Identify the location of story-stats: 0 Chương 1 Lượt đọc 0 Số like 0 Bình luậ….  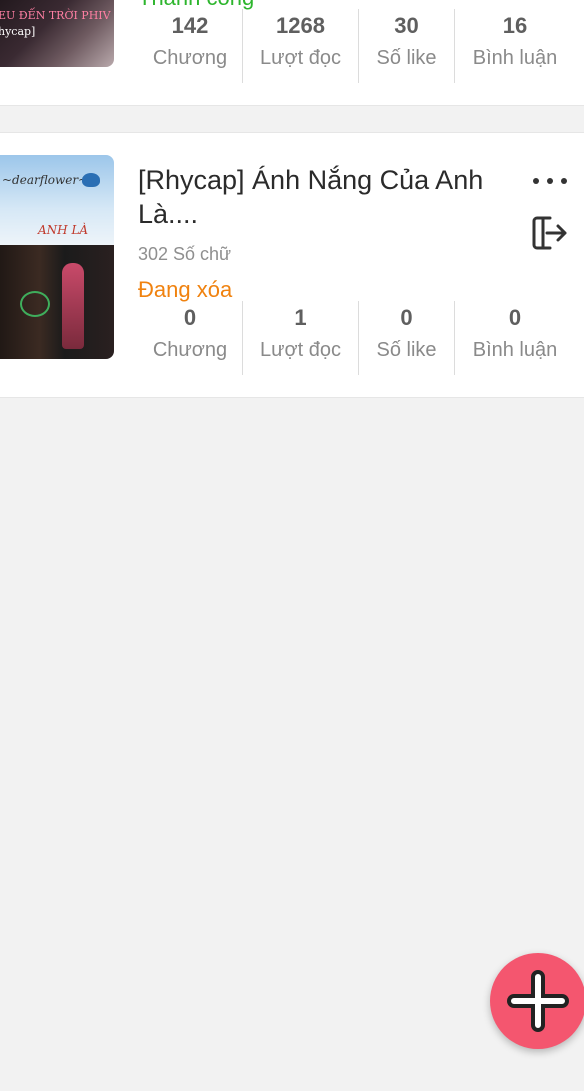
(361, 338).